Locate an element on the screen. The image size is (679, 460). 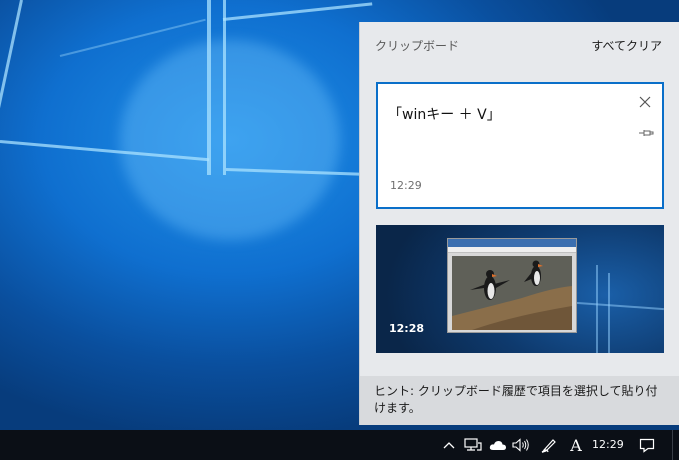
pin-icon is located at coordinates (646, 130).